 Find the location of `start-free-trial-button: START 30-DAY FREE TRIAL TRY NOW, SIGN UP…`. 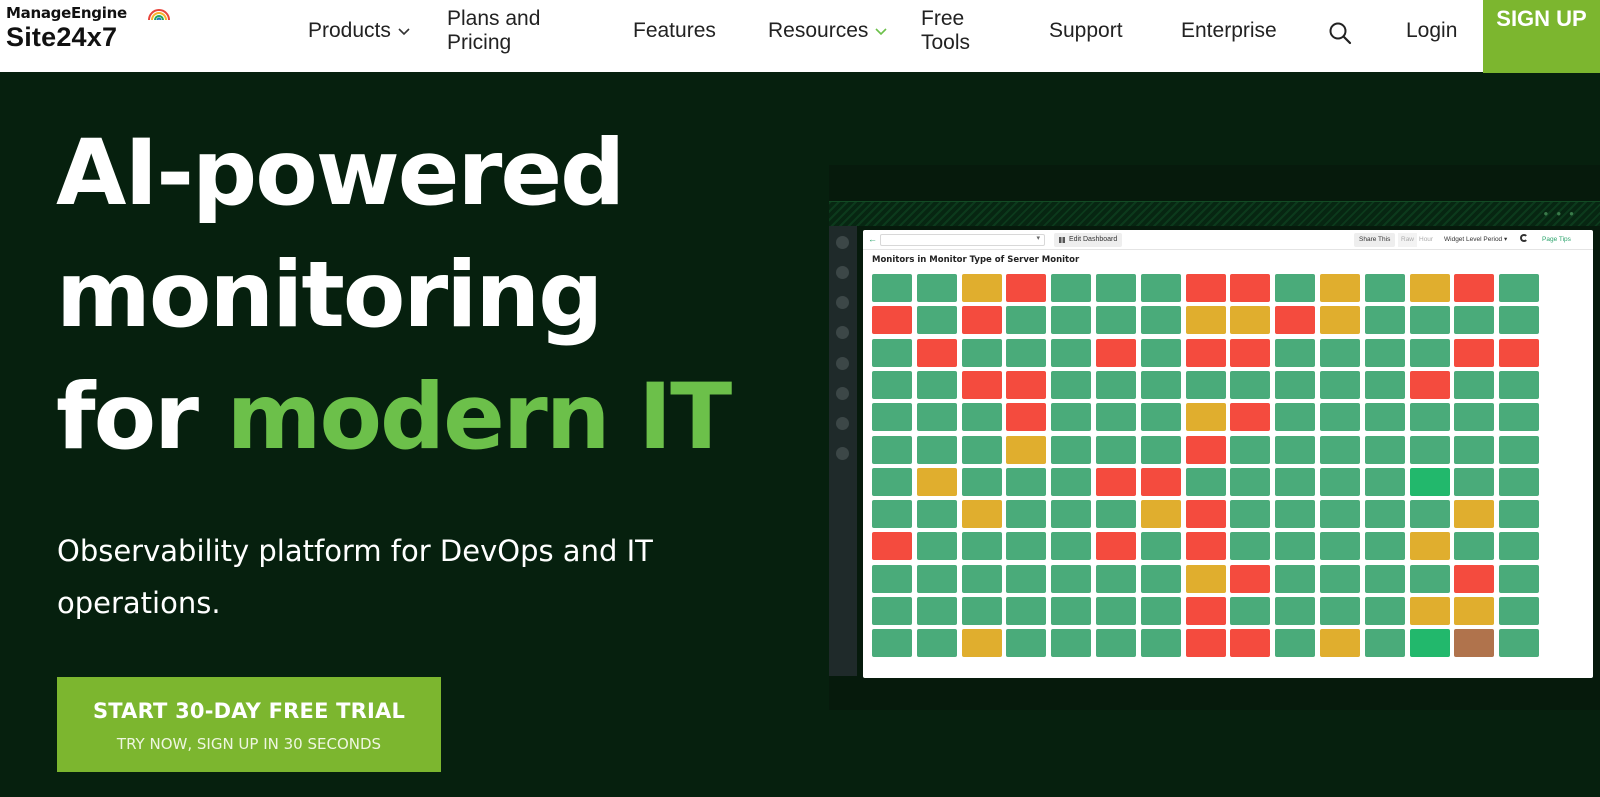

start-free-trial-button: START 30-DAY FREE TRIAL TRY NOW, SIGN UP… is located at coordinates (249, 724).